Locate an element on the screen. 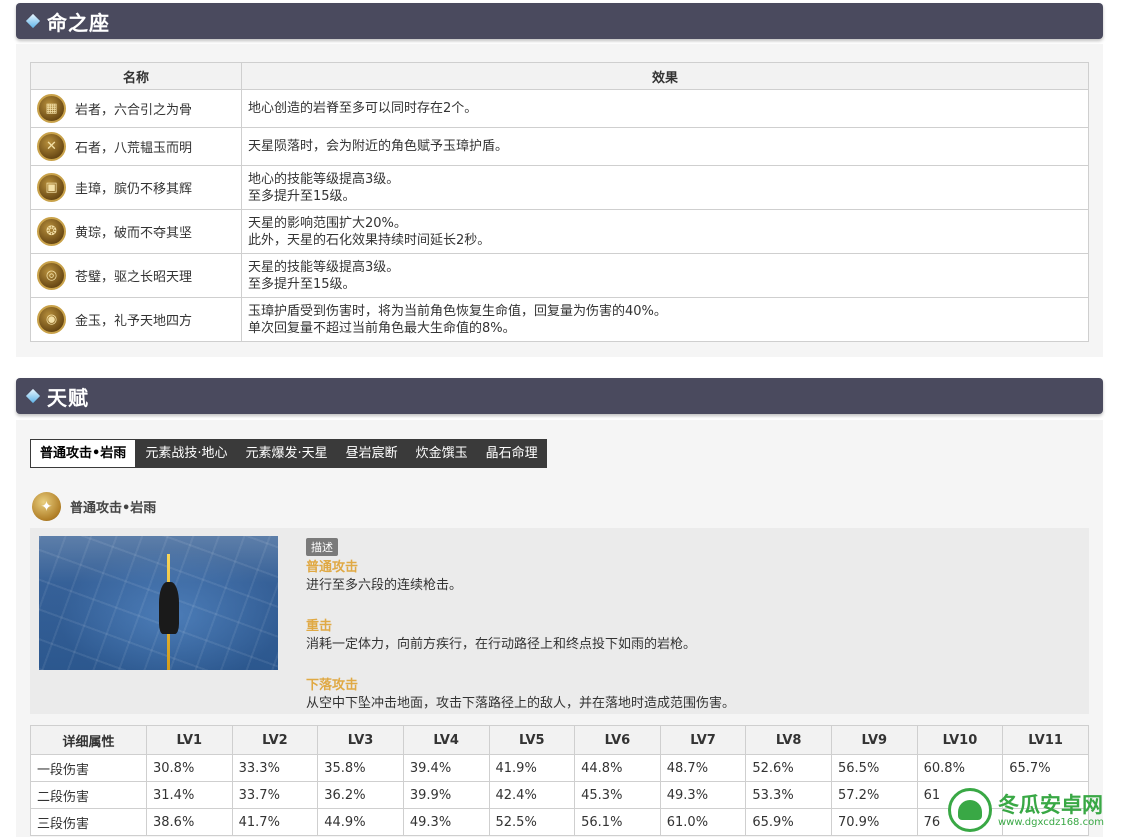 This screenshot has width=1133, height=837. attribute-value-cell: 45.3% is located at coordinates (617, 795).